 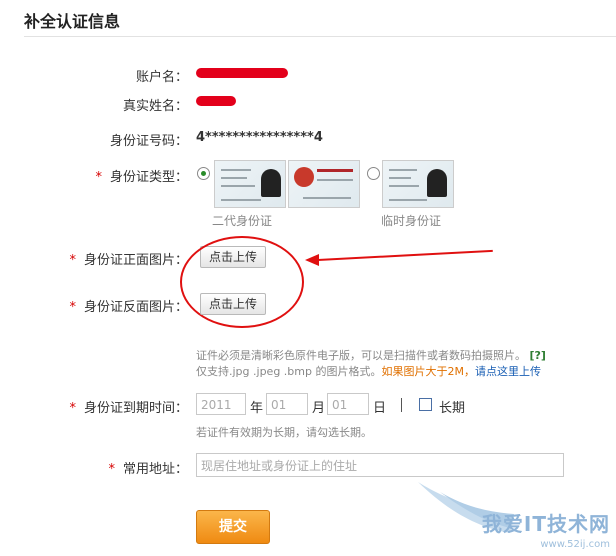 I want to click on year-unit: 年, so click(x=257, y=408).